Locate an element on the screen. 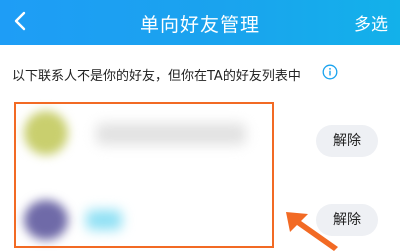 The width and height of the screenshot is (400, 251). arrow-annotation-icon is located at coordinates (312, 231).